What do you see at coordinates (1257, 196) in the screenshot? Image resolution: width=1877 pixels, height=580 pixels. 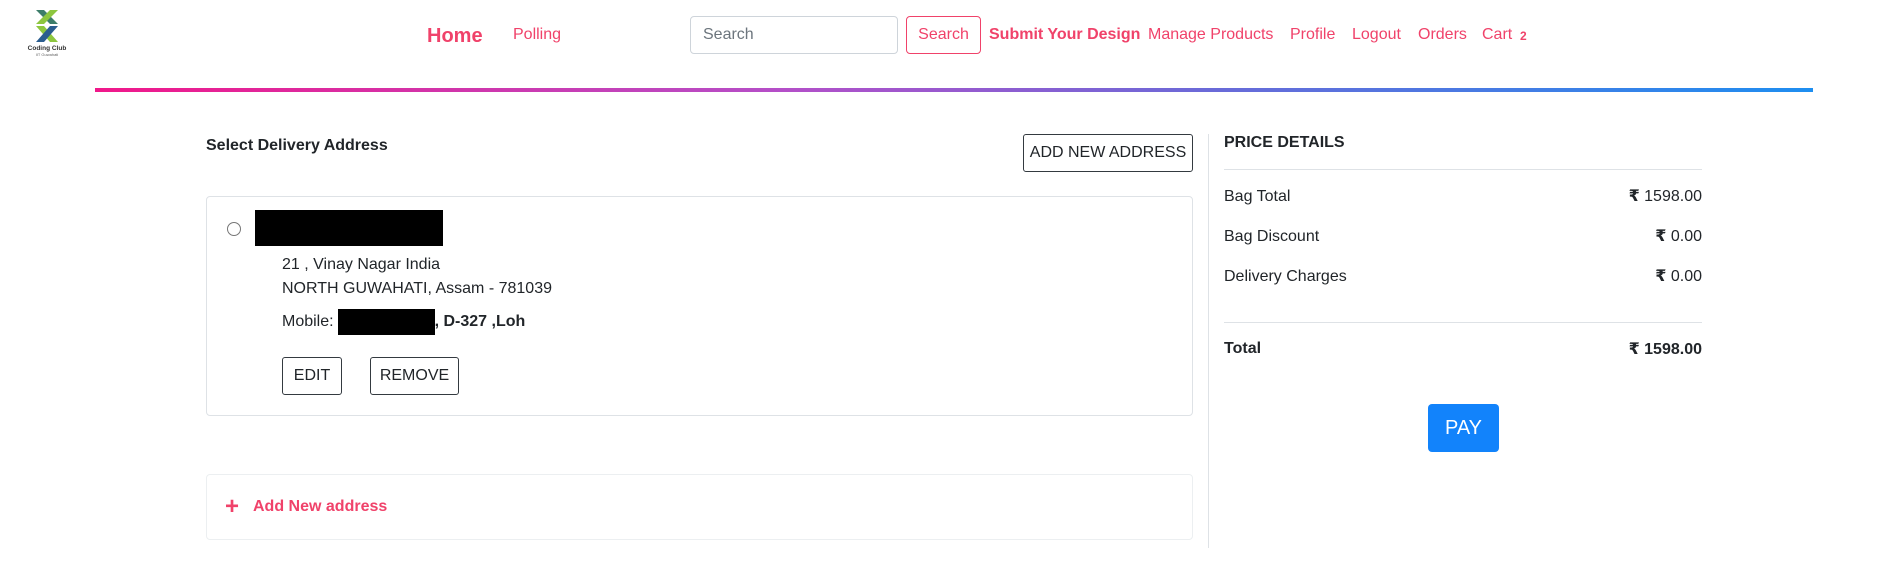 I see `bag-total-label: Bag Total` at bounding box center [1257, 196].